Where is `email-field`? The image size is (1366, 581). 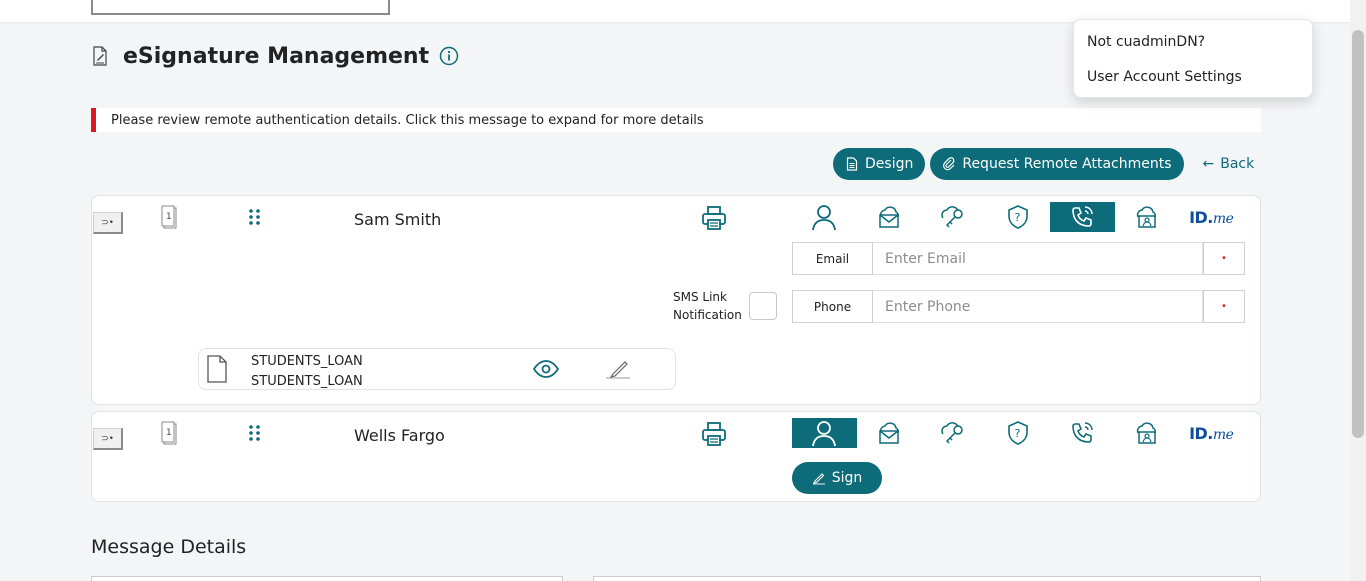
email-field is located at coordinates (1038, 258).